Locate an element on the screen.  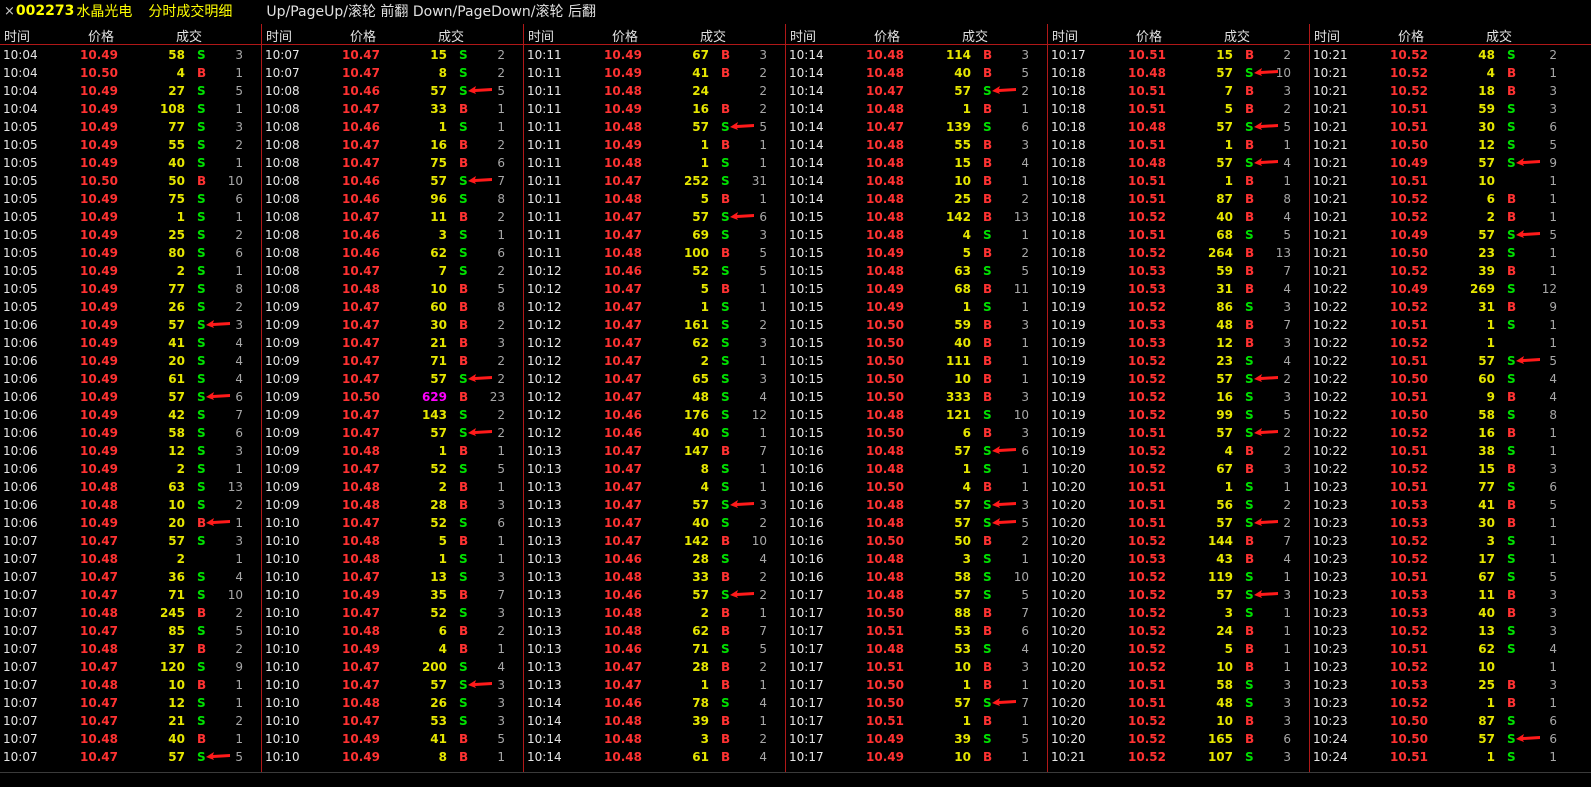
trade-row: 10:07 10.48 40 B 1 is located at coordinates (130, 740).